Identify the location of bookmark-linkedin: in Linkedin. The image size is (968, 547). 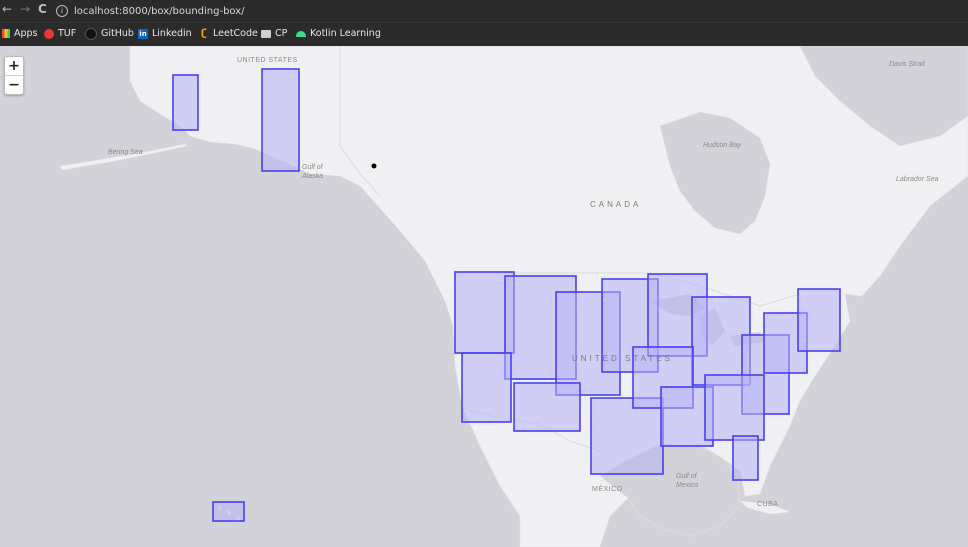
(165, 34).